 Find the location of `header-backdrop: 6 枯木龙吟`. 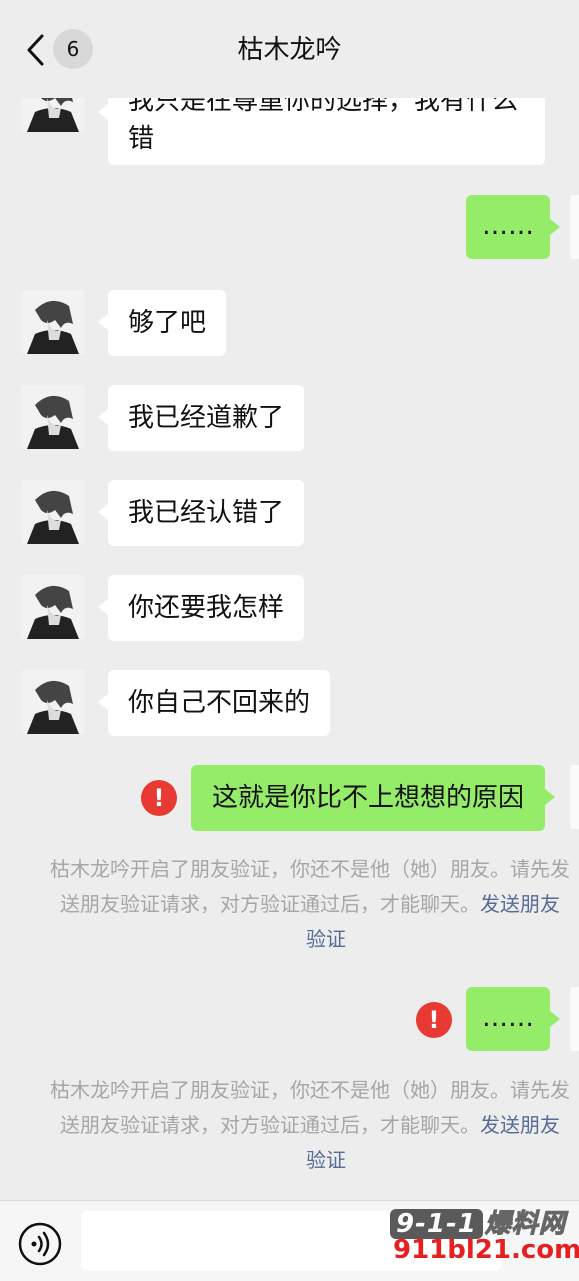

header-backdrop: 6 枯木龙吟 is located at coordinates (289, 40).